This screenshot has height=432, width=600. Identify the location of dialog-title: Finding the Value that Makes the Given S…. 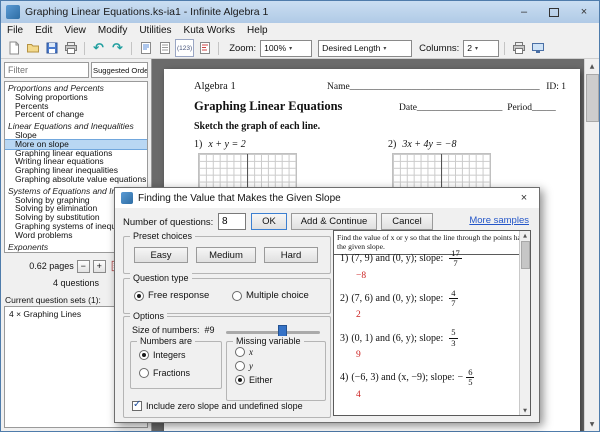
(239, 198).